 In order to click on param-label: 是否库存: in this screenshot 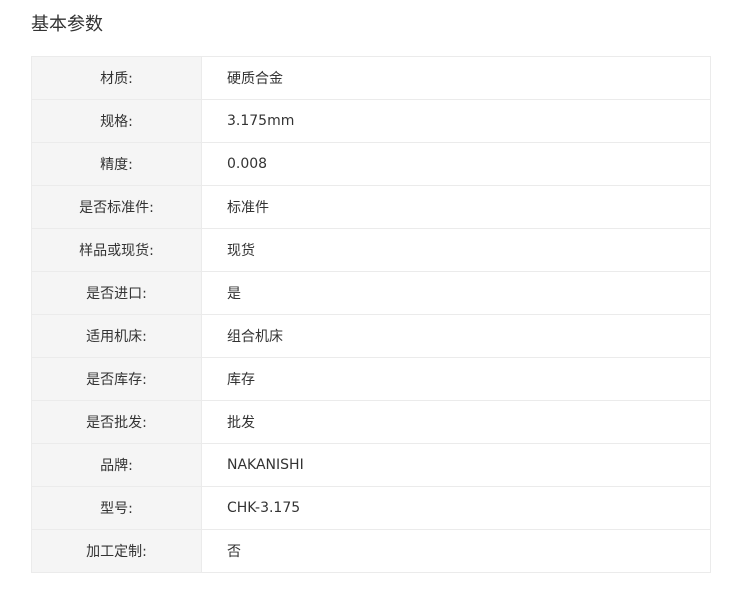, I will do `click(116, 379)`.